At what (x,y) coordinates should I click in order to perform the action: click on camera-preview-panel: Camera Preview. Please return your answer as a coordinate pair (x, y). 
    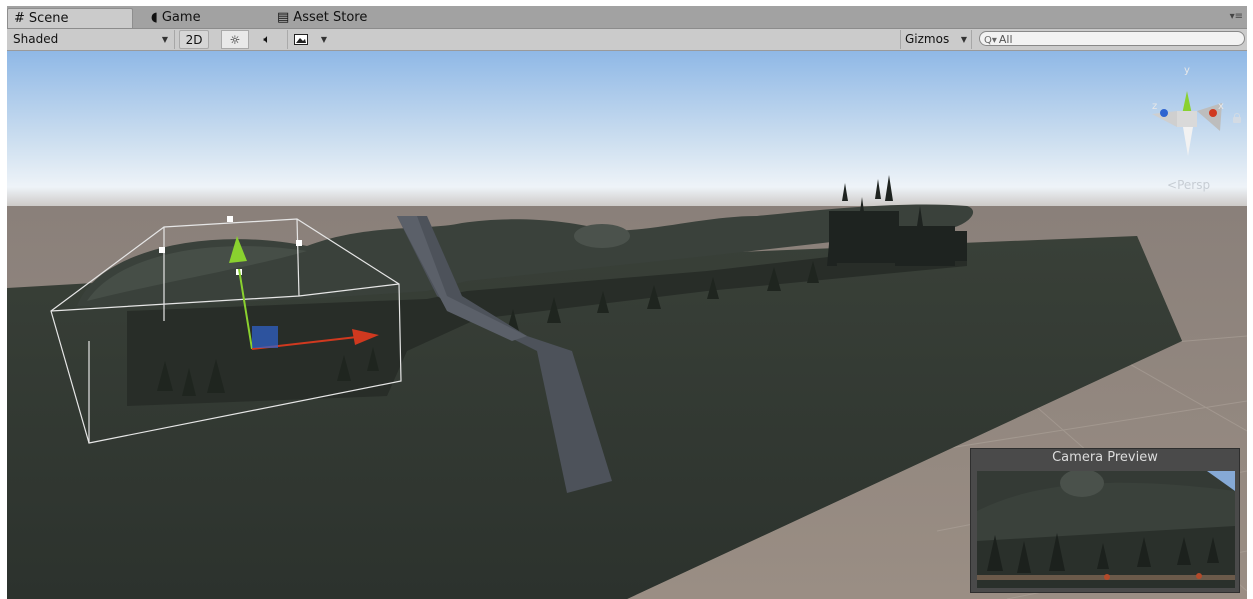
    Looking at the image, I should click on (1105, 520).